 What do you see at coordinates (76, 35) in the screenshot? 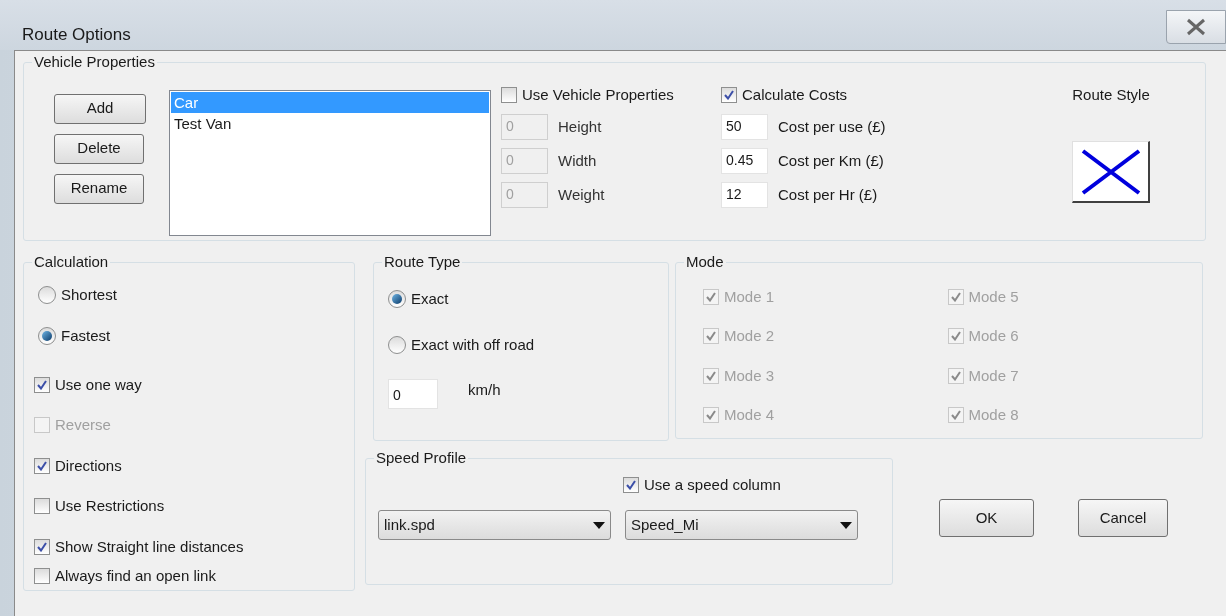
I see `window-title: Route Options` at bounding box center [76, 35].